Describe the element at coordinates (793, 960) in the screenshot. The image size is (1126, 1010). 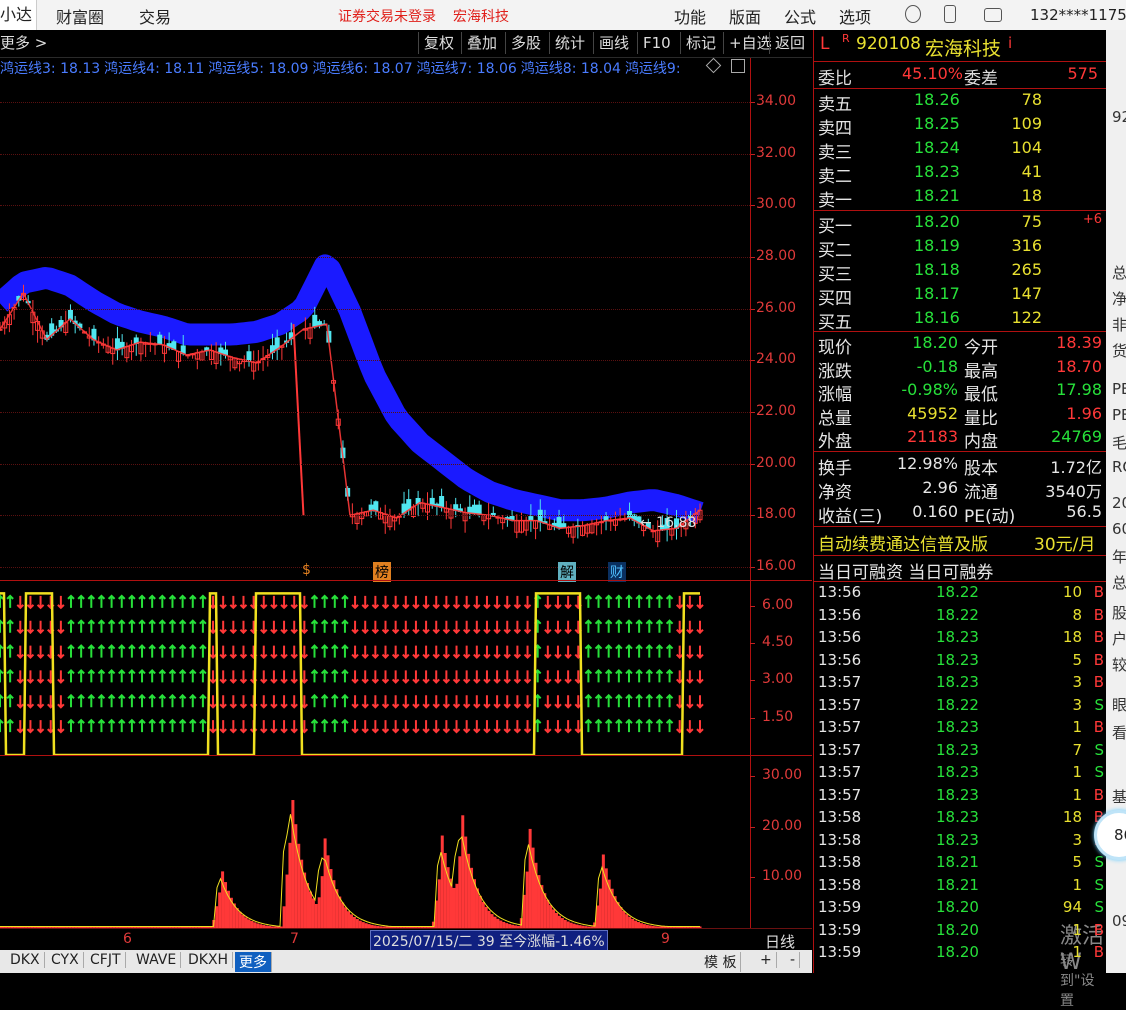
I see `zoom-out-button: -` at that location.